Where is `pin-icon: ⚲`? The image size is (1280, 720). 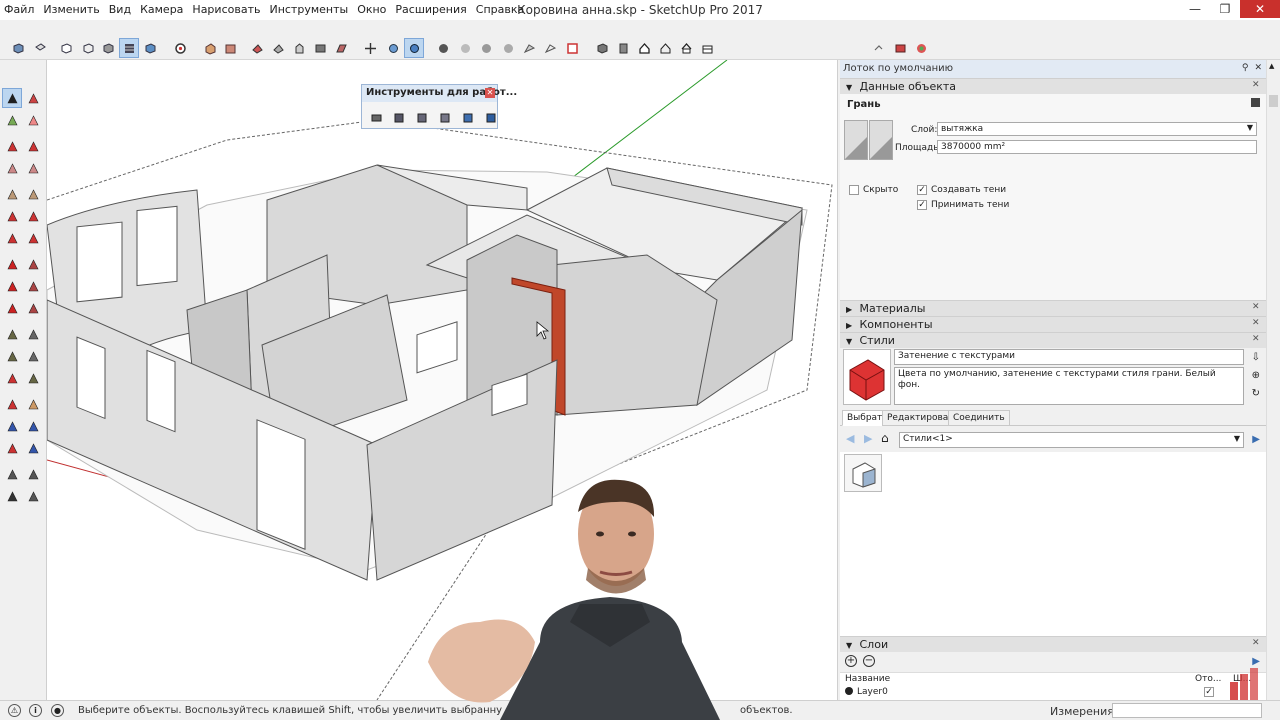
pin-icon: ⚲ is located at coordinates (1245, 68).